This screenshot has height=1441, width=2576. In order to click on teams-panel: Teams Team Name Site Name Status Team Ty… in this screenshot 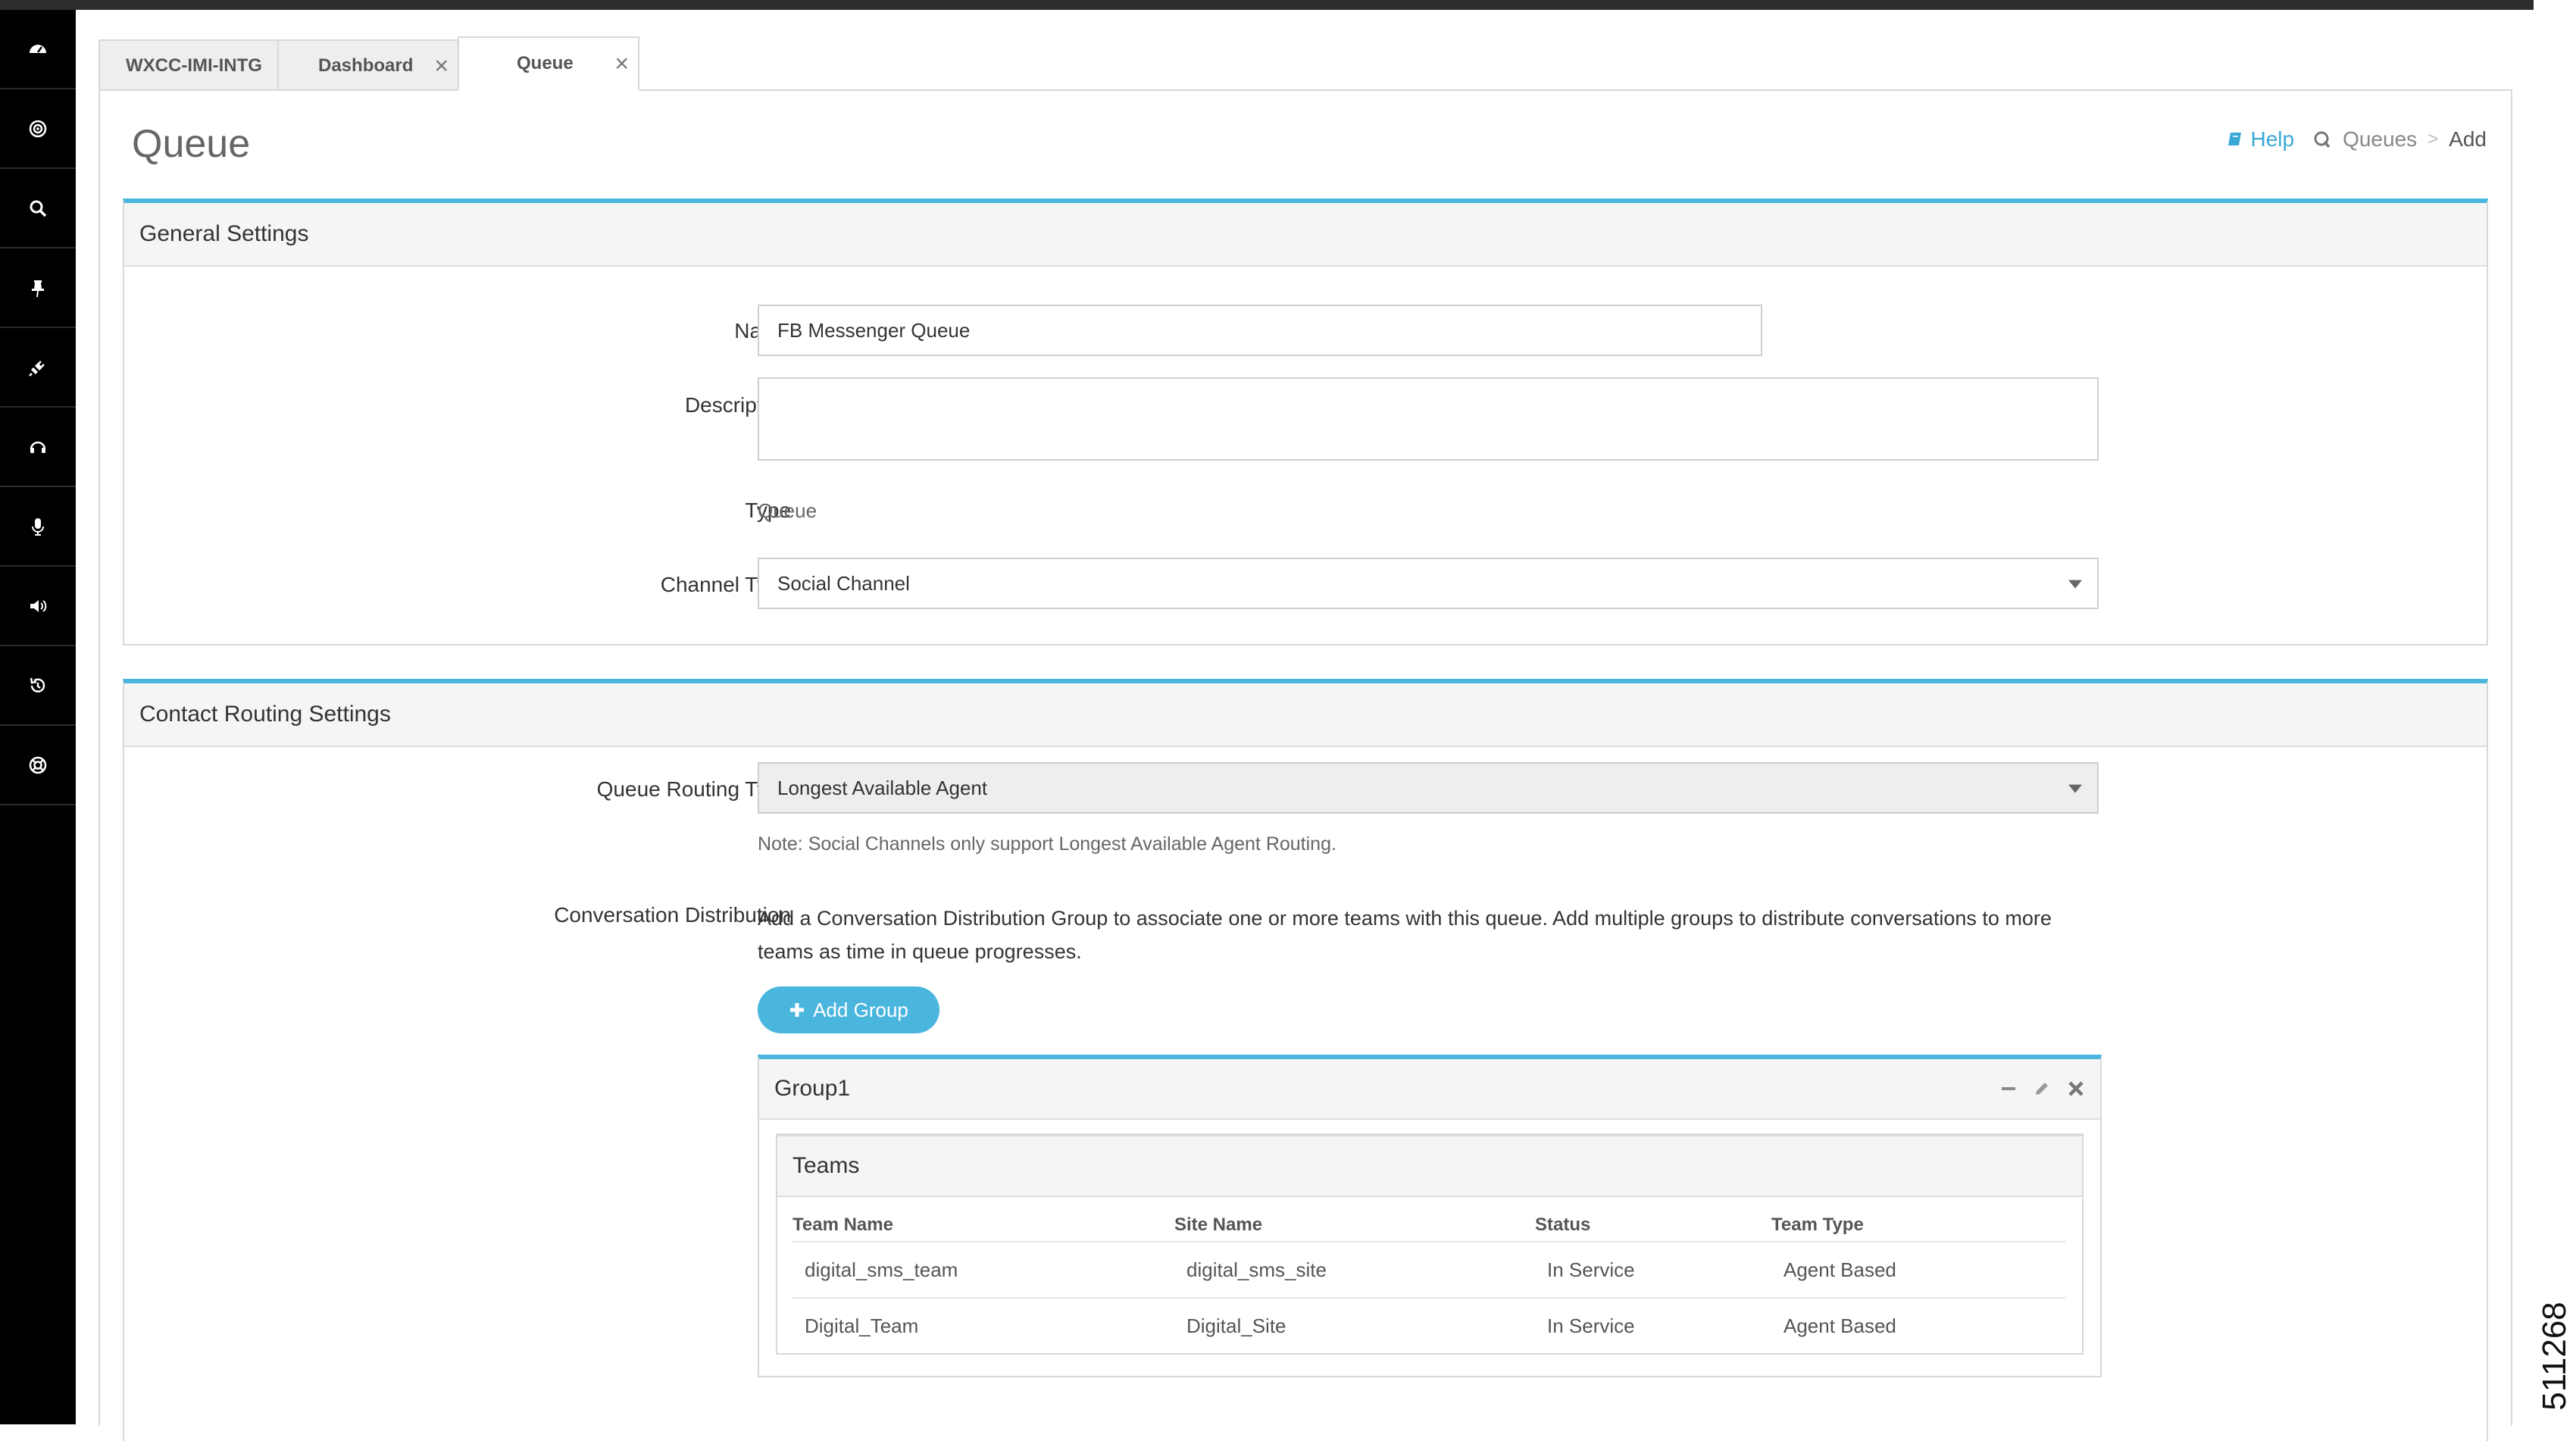, I will do `click(1430, 1244)`.